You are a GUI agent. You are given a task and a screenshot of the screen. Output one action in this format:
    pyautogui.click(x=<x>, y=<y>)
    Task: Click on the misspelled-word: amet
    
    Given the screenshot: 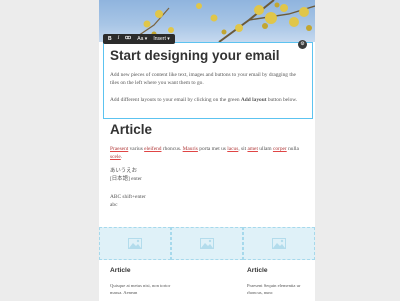 What is the action you would take?
    pyautogui.click(x=252, y=149)
    